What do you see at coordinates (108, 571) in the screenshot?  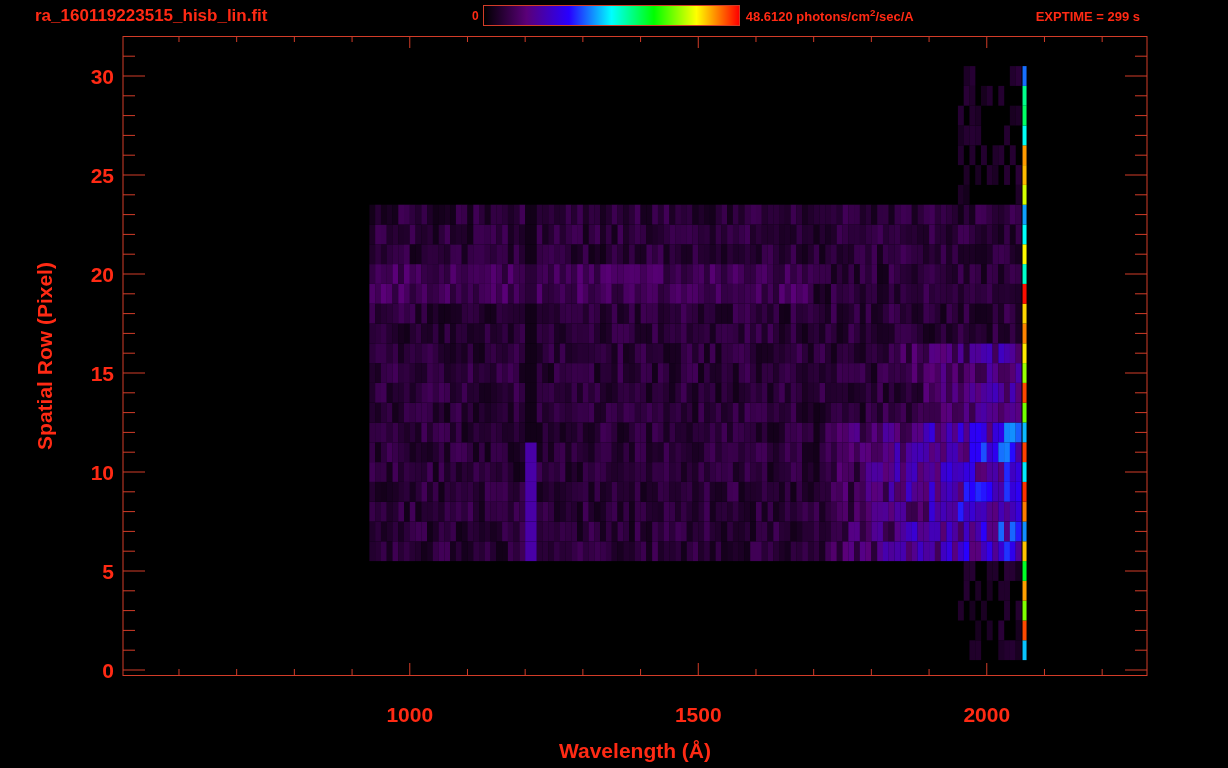 I see `y-tick-label: 5` at bounding box center [108, 571].